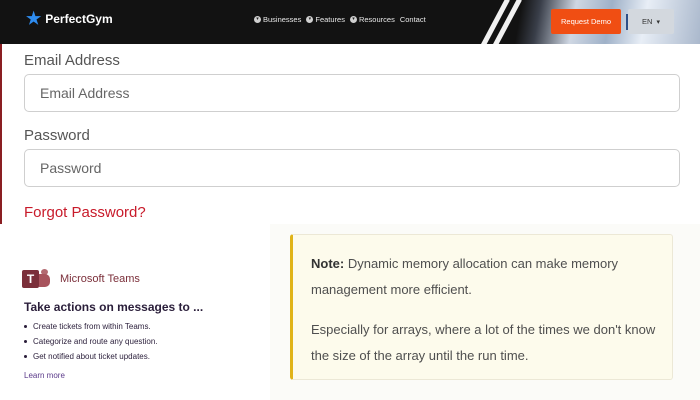 The width and height of the screenshot is (700, 400). I want to click on teams-header: T Microsoft Teams, so click(81, 279).